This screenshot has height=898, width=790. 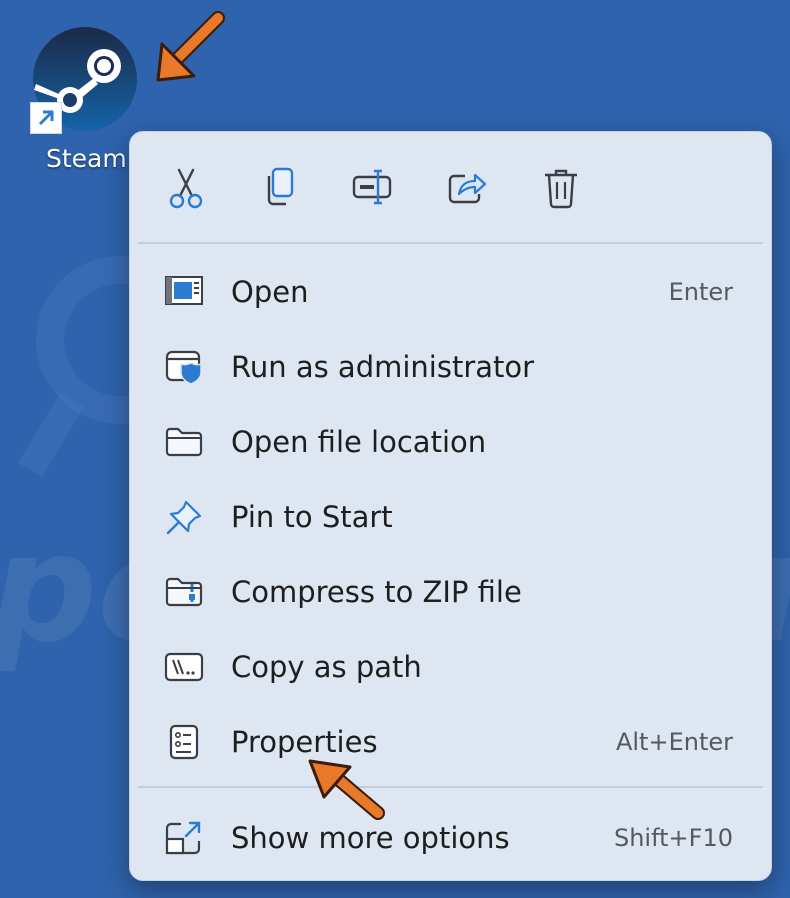 What do you see at coordinates (673, 838) in the screenshot?
I see `menu-item-shortcut: Shift+F10` at bounding box center [673, 838].